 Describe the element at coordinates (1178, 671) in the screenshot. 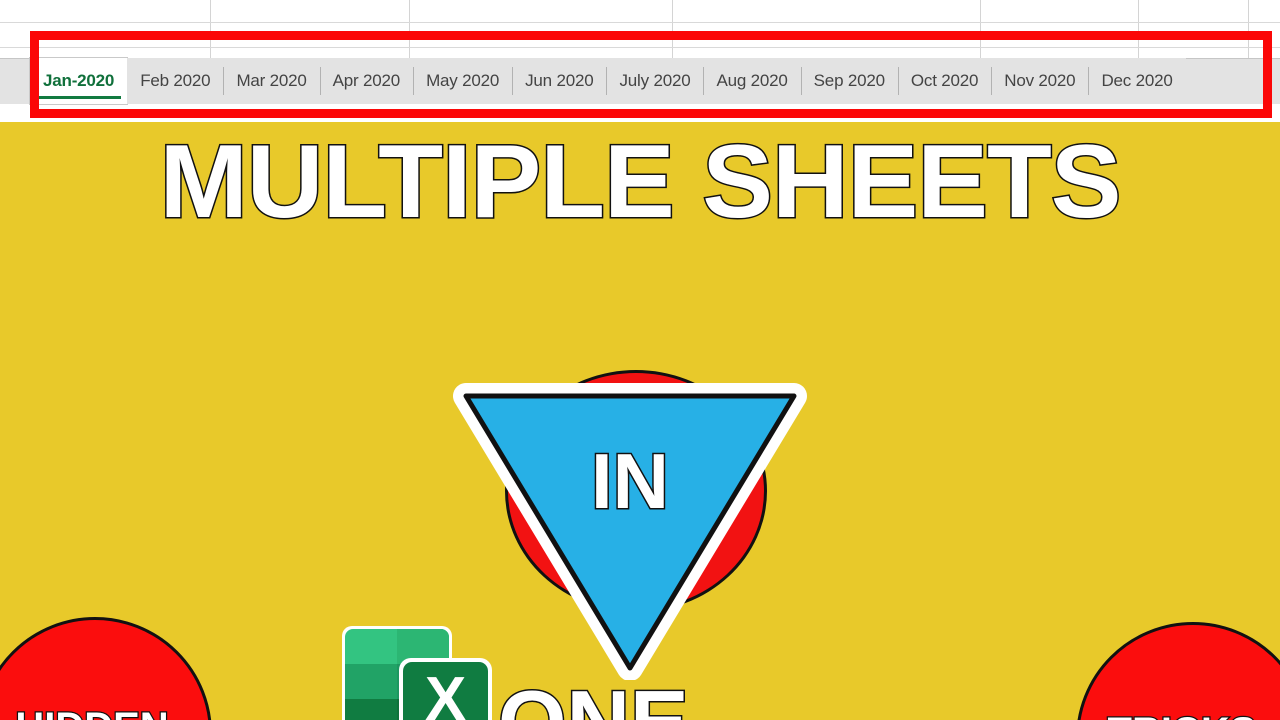

I see `tricks-badge-circle` at that location.